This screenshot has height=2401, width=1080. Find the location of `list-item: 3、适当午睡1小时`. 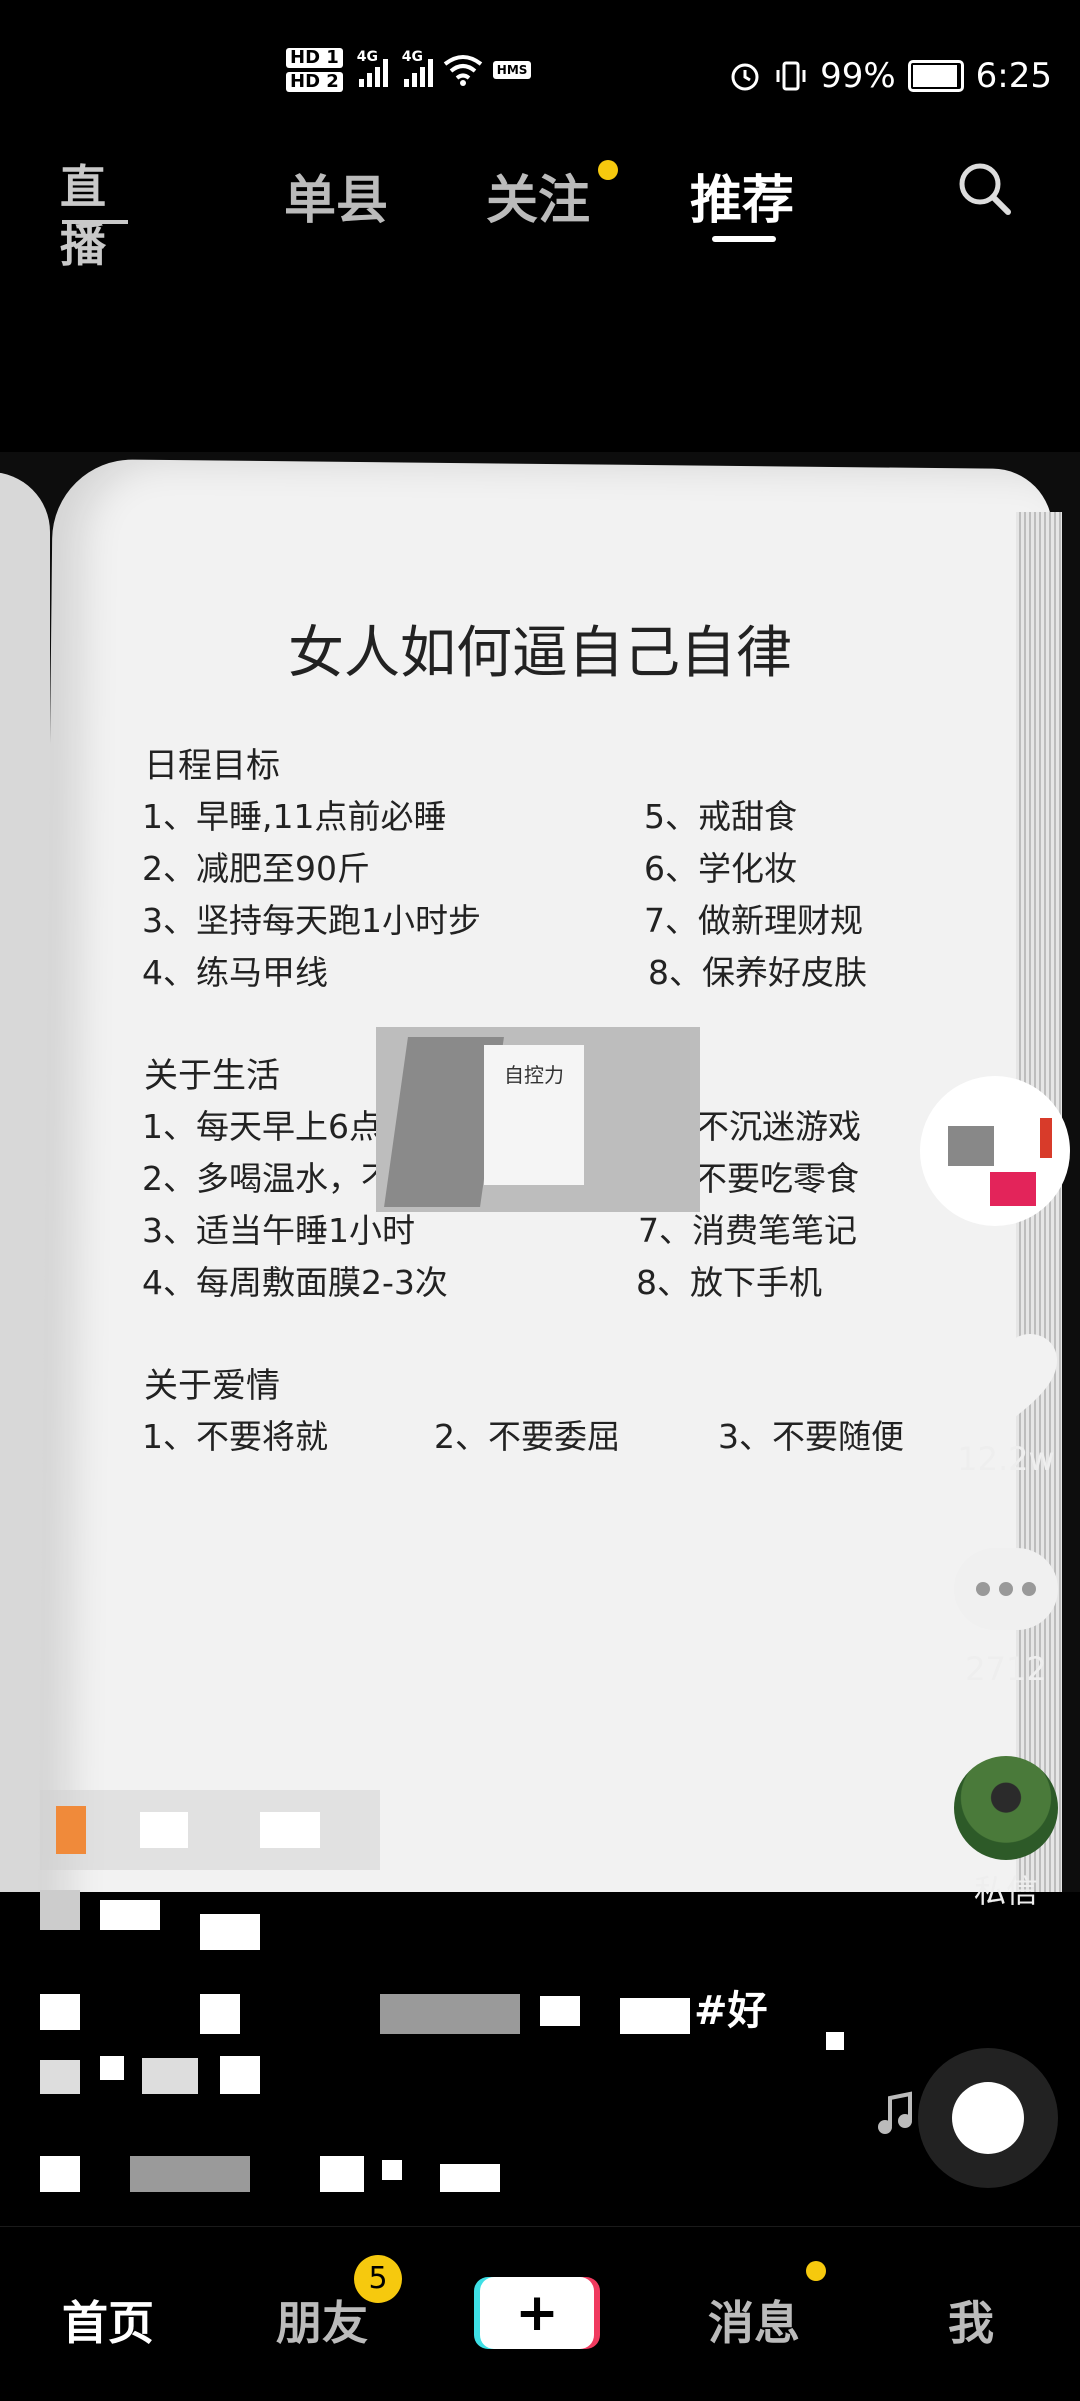

list-item: 3、适当午睡1小时 is located at coordinates (278, 1230).